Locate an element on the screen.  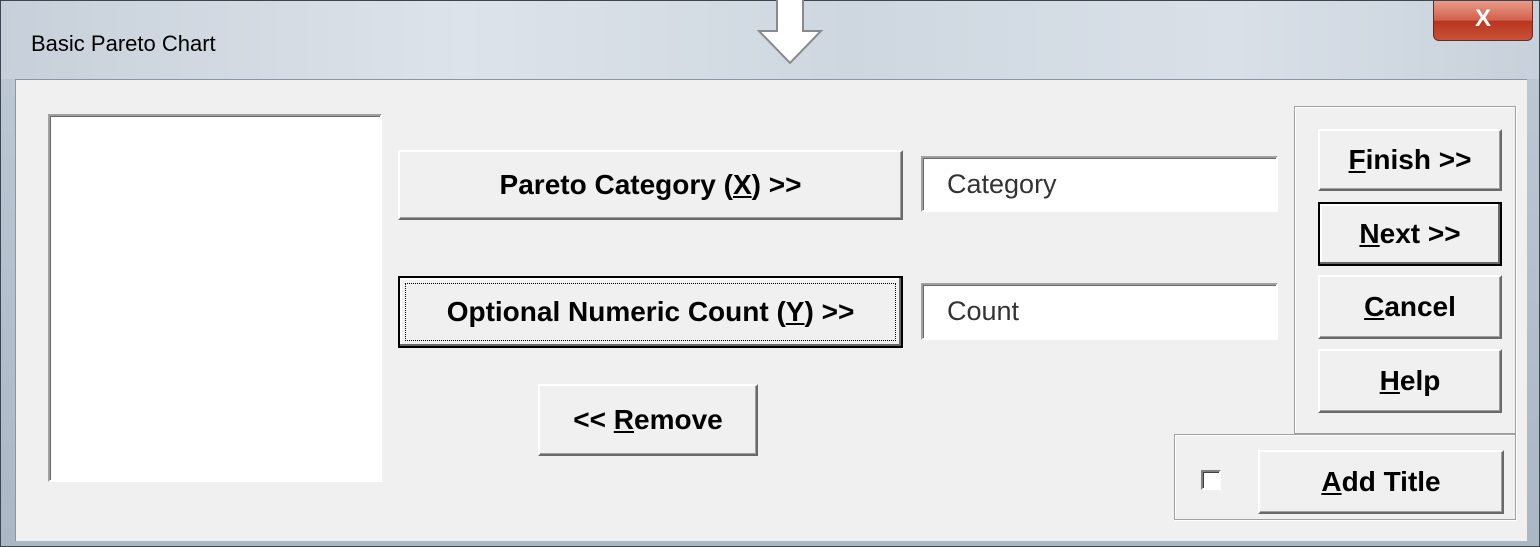
next-button: Next >> is located at coordinates (1410, 234).